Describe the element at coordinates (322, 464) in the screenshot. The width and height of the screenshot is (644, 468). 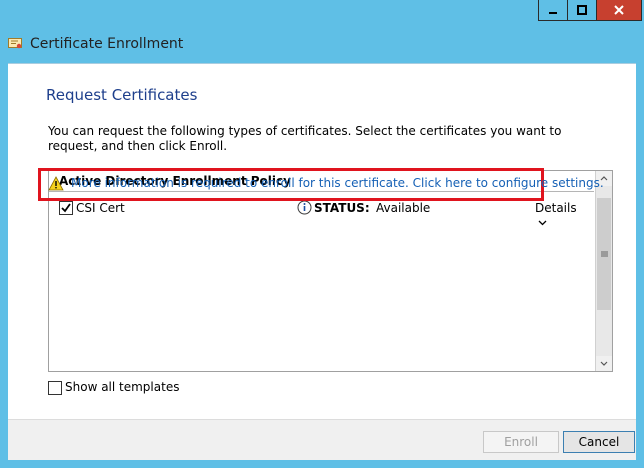
I see `window-bottom-border` at that location.